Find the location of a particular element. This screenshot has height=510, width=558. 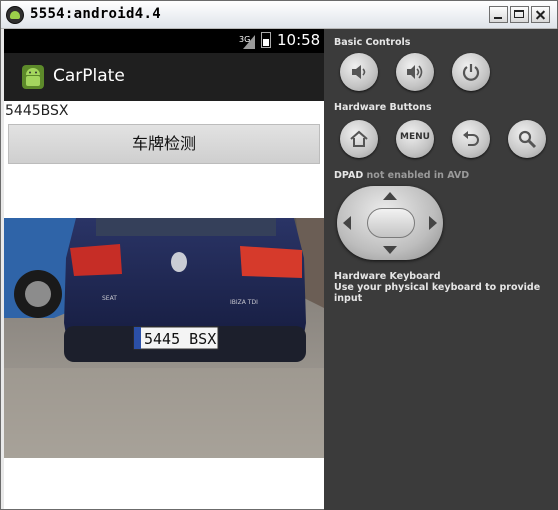

plate-detect-button: 车牌检测 is located at coordinates (164, 144).